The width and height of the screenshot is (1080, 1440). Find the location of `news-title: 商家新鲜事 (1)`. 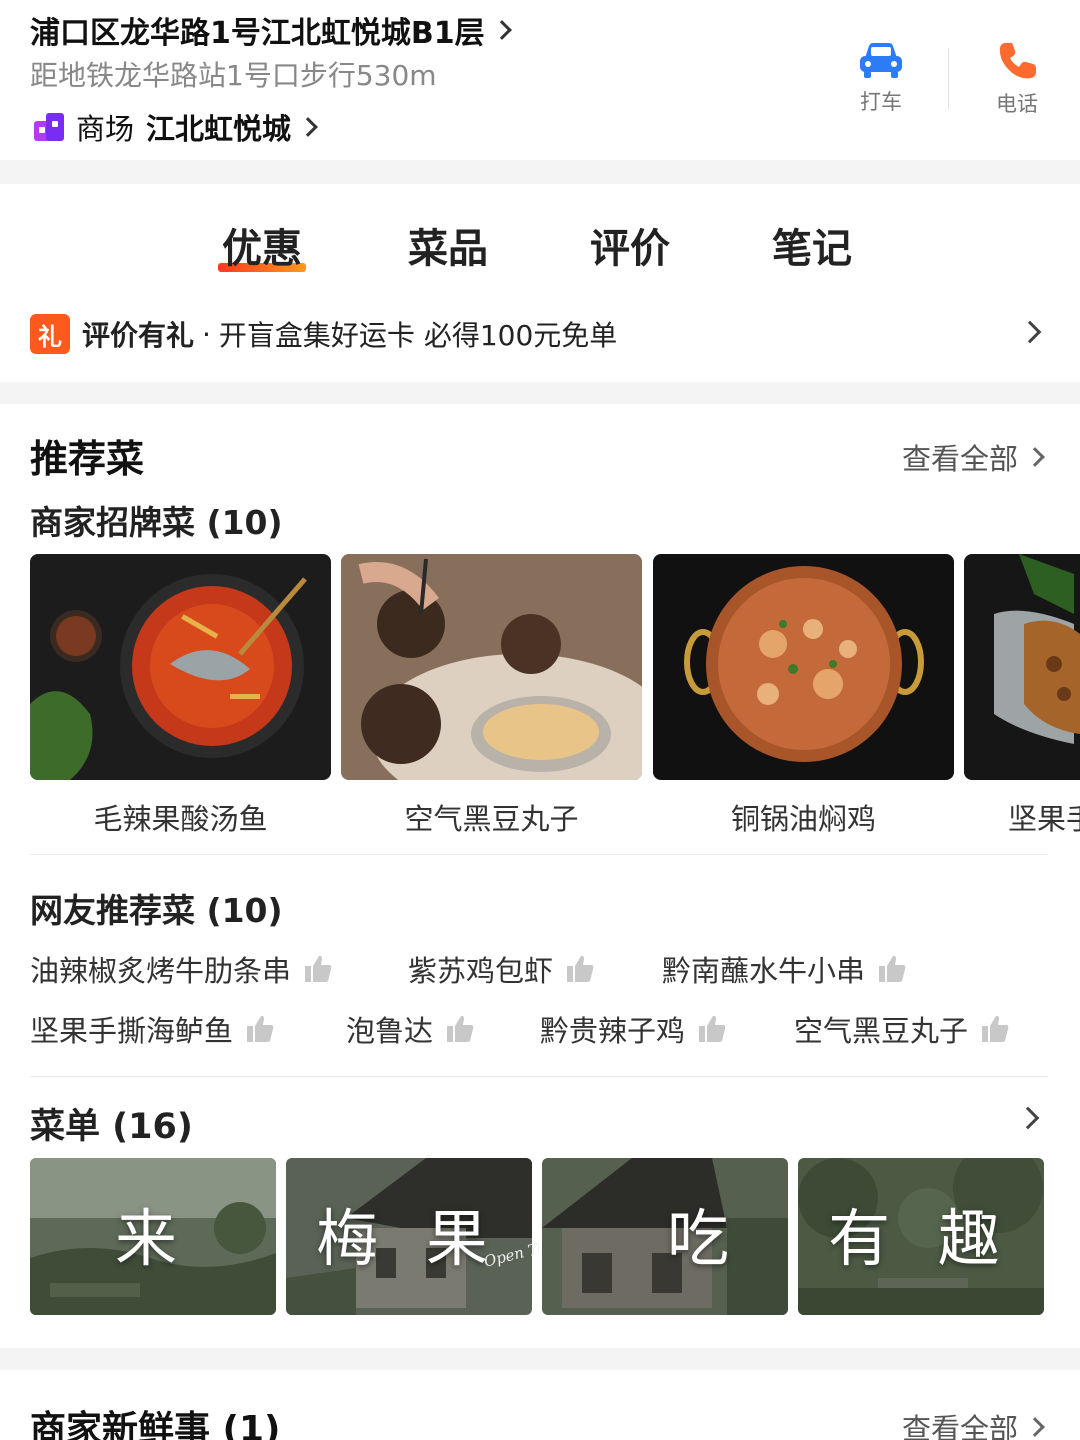

news-title: 商家新鲜事 (1) is located at coordinates (155, 1424).